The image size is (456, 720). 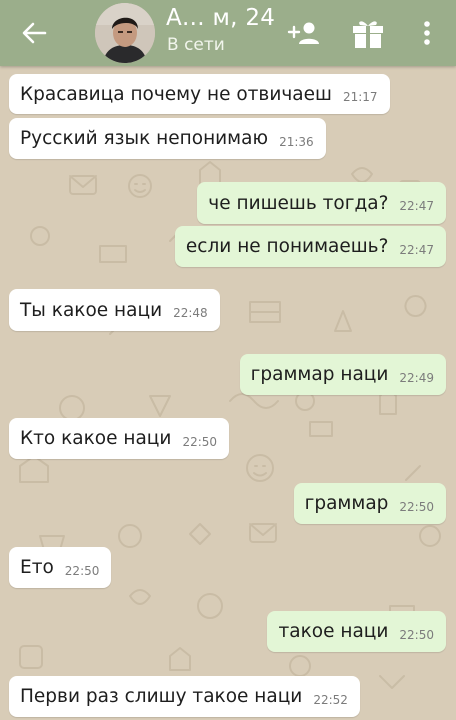 What do you see at coordinates (416, 377) in the screenshot?
I see `message-time: 22:49` at bounding box center [416, 377].